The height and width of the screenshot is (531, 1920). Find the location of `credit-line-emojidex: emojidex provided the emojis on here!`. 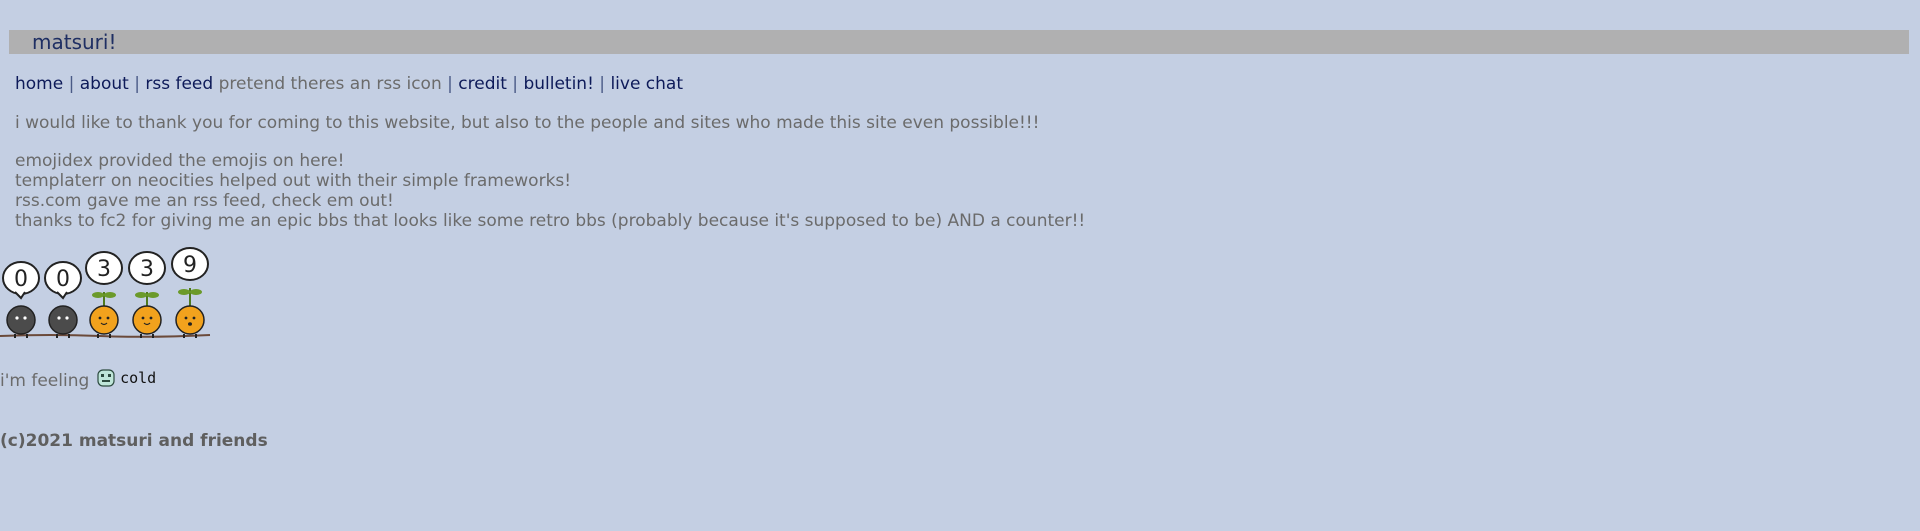

credit-line-emojidex: emojidex provided the emojis on here! is located at coordinates (180, 161).